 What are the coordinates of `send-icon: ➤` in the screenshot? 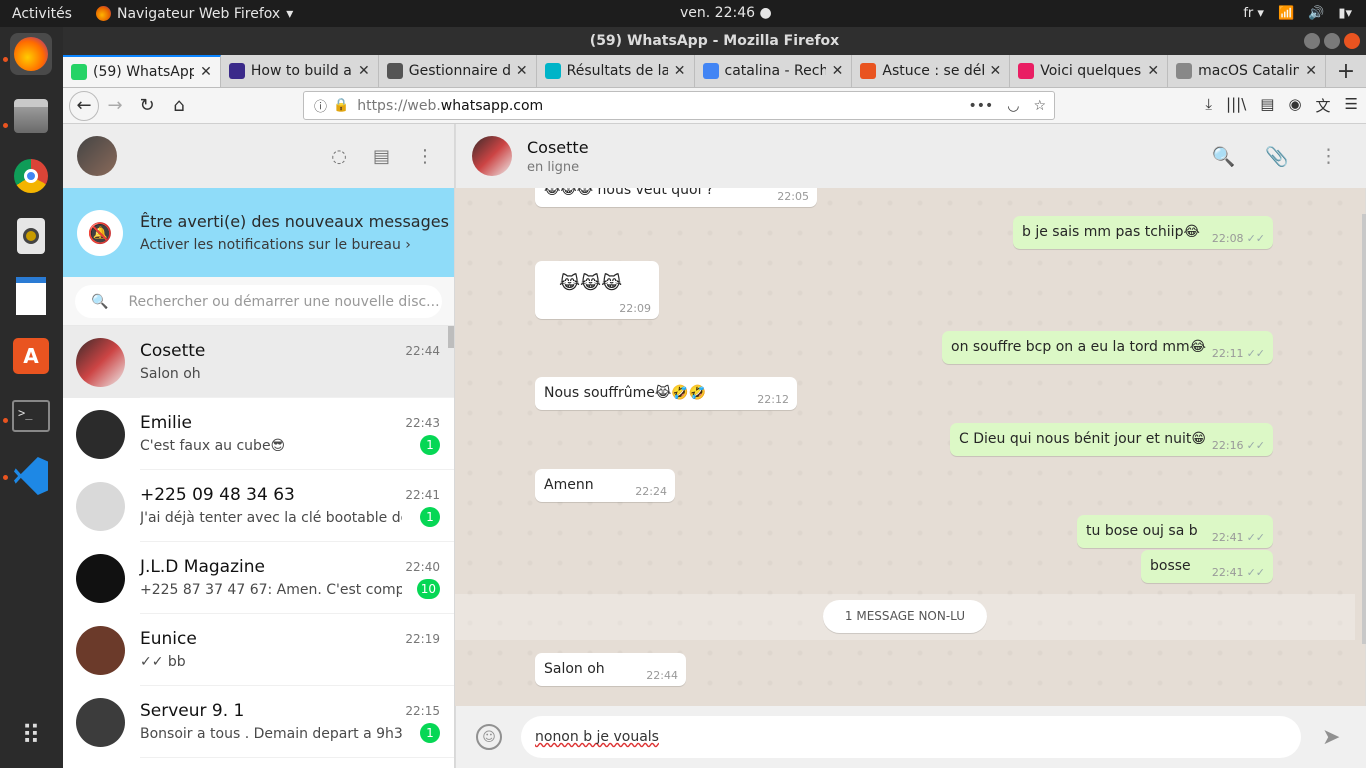 It's located at (1331, 737).